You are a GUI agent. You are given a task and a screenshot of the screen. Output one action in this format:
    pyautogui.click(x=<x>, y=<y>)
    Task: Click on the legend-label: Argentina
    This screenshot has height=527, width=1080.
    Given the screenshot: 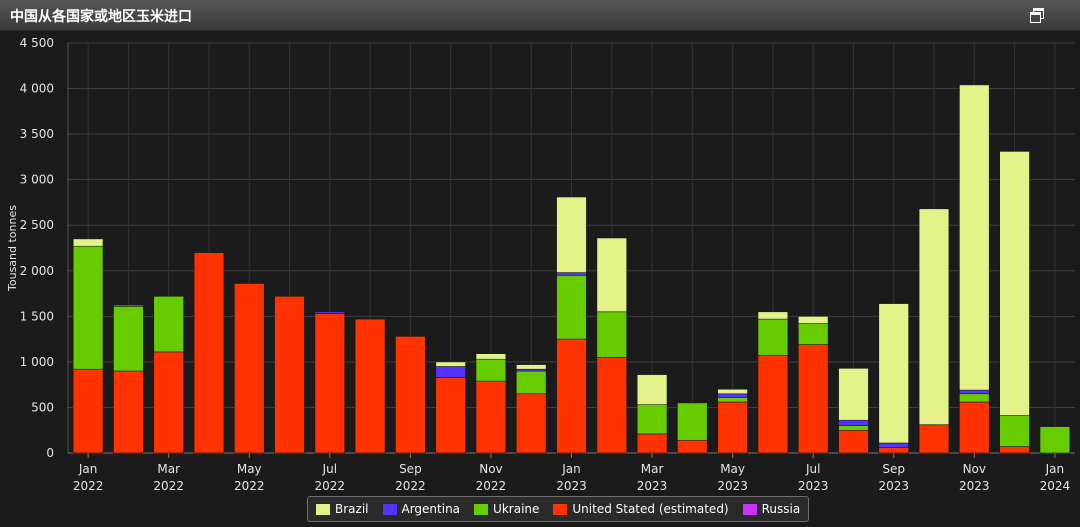 What is the action you would take?
    pyautogui.click(x=431, y=509)
    